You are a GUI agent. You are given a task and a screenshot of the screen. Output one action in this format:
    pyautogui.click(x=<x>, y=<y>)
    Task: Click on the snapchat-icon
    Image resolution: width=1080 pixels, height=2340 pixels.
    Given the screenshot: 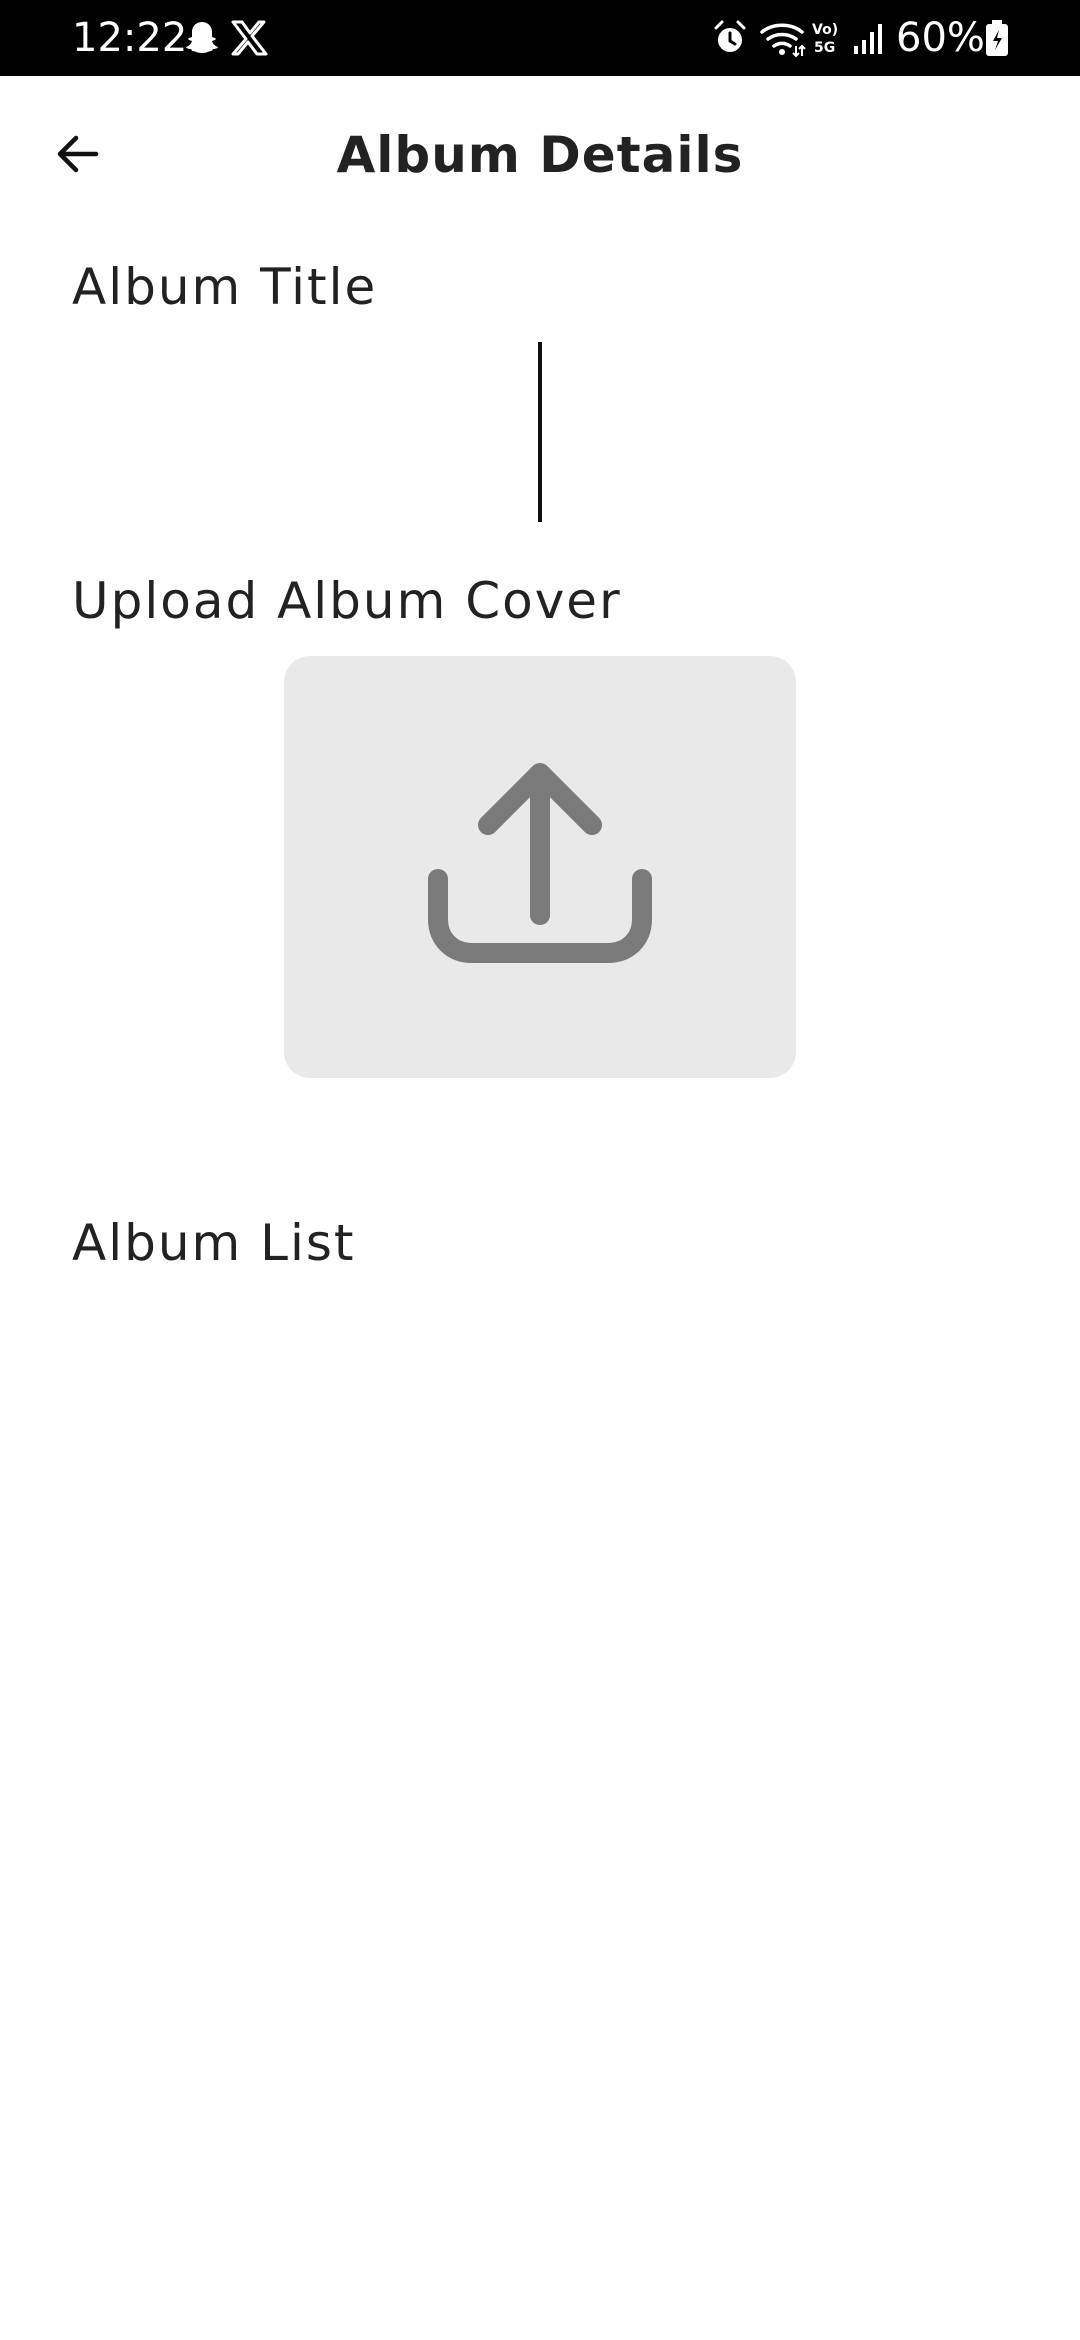 What is the action you would take?
    pyautogui.click(x=202, y=37)
    